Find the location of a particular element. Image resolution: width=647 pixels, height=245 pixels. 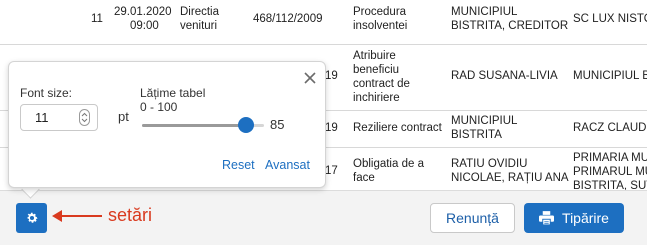

row-party: SC LUX NISTO is located at coordinates (610, 19).